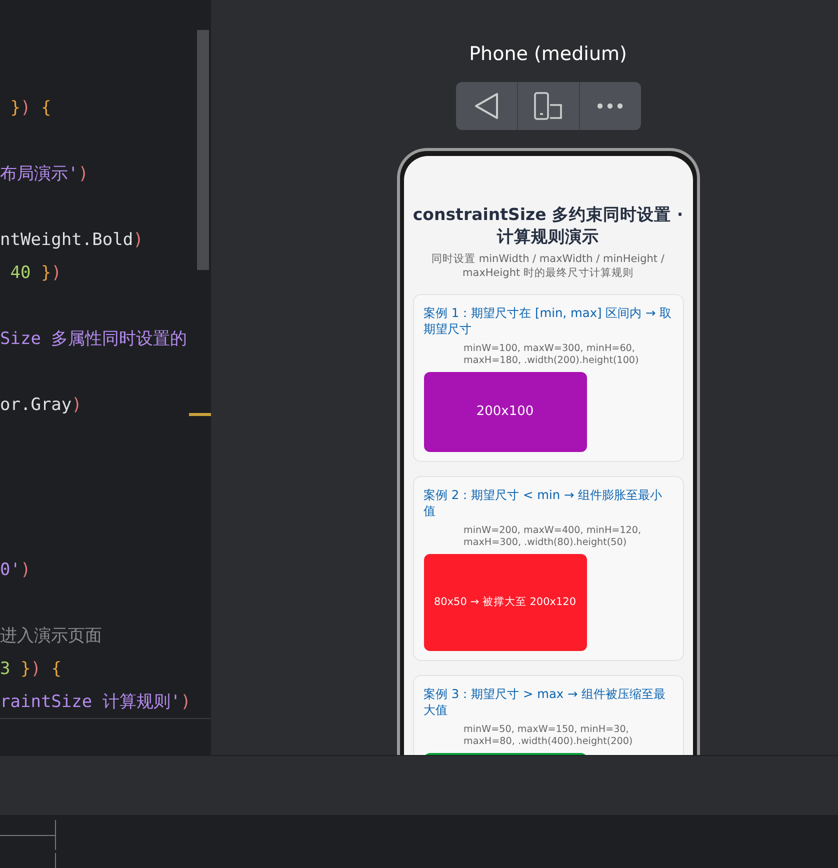  Describe the element at coordinates (552, 355) in the screenshot. I see `case-parameters: minW=100, maxW=300, minH=60, maxH=180, .width(200).height(100)` at that location.